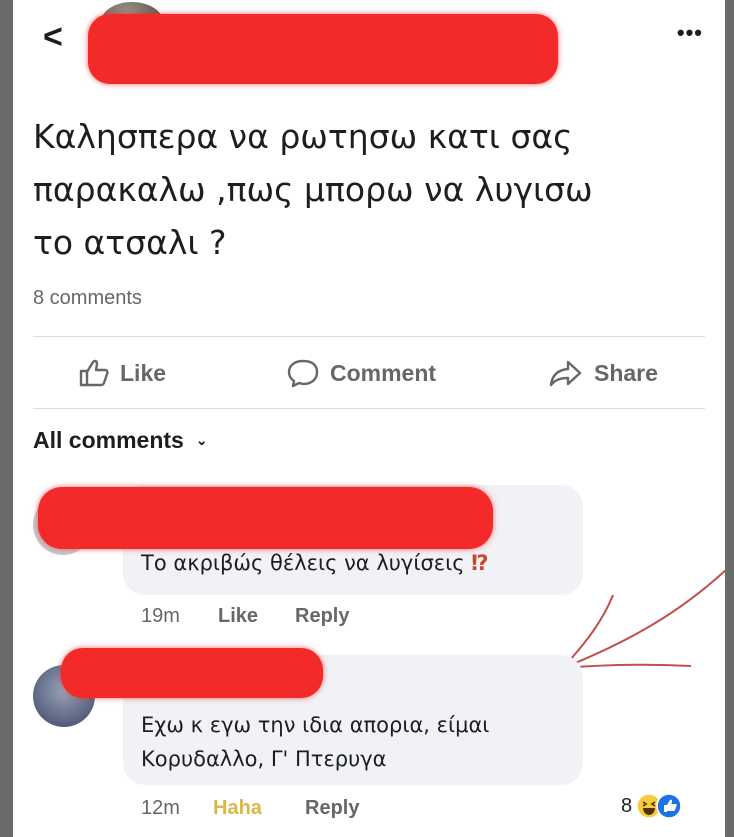  Describe the element at coordinates (690, 33) in the screenshot. I see `more-options-icon: •••` at that location.